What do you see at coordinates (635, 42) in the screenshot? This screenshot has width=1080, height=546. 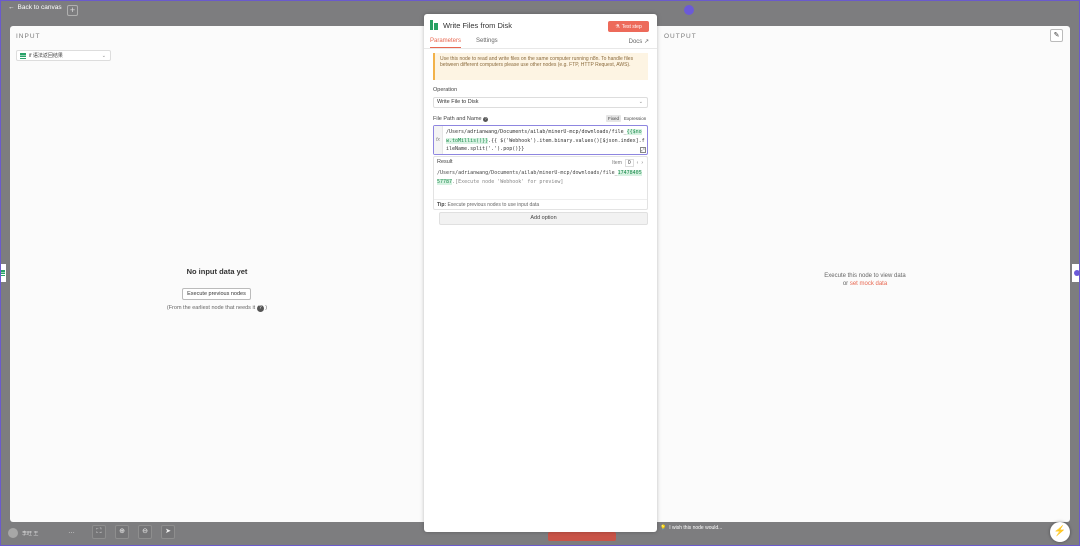 I see `docs-label: Docs` at bounding box center [635, 42].